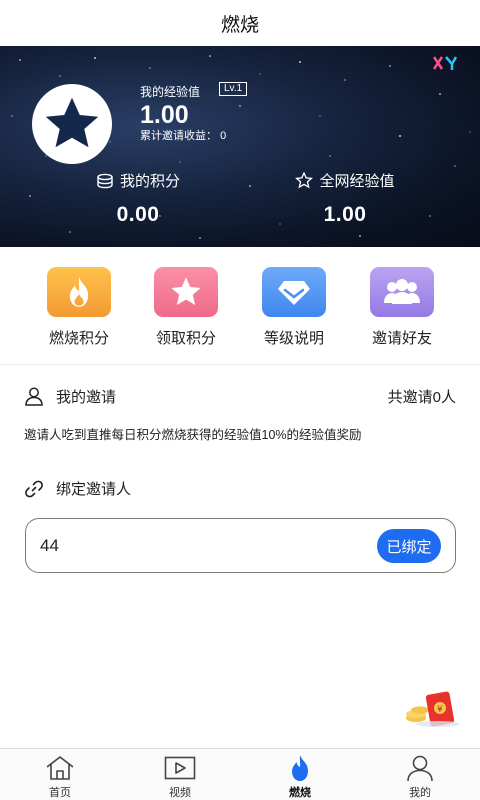 The height and width of the screenshot is (800, 480). What do you see at coordinates (357, 181) in the screenshot?
I see `network-exp-label: 全网经验值` at bounding box center [357, 181].